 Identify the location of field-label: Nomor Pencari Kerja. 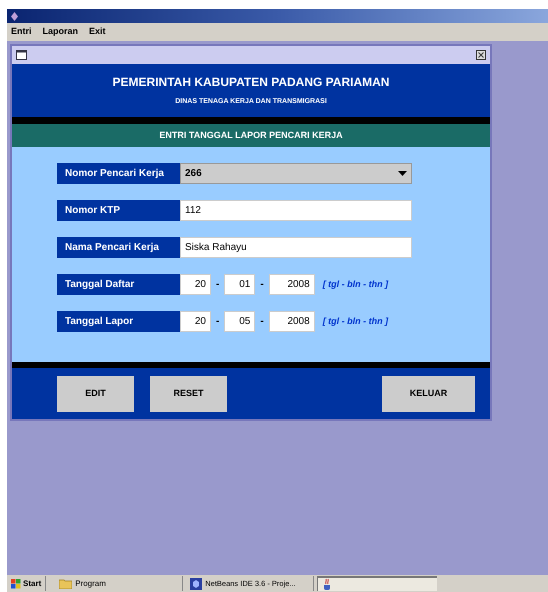
(118, 173).